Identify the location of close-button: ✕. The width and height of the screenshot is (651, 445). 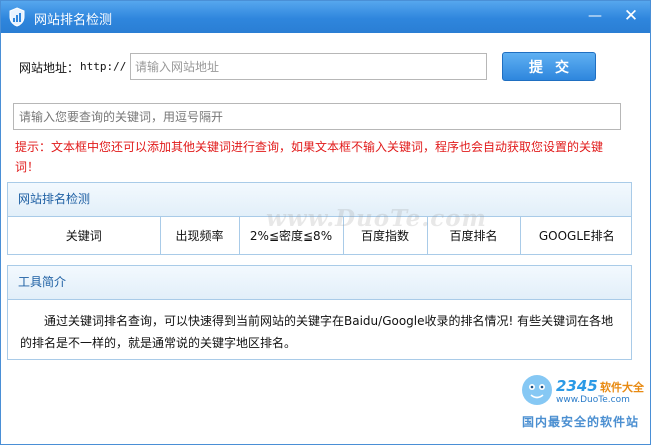
(631, 16).